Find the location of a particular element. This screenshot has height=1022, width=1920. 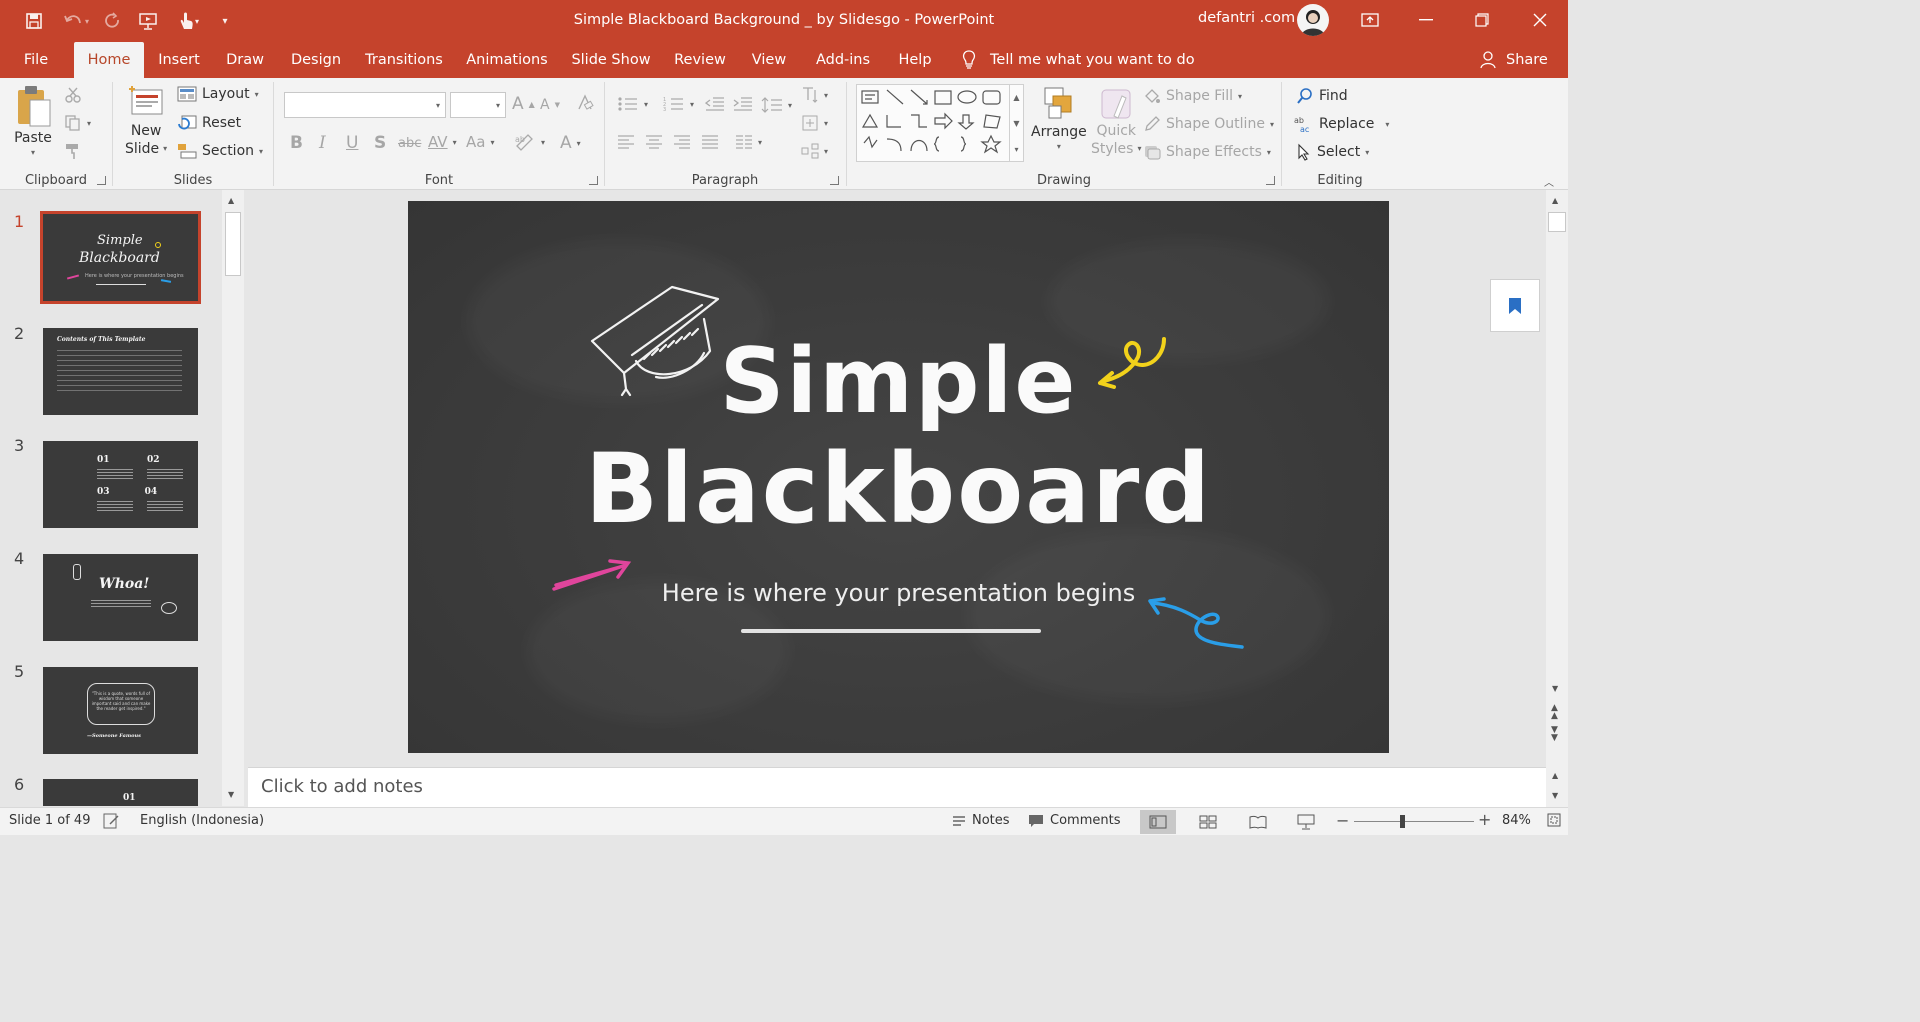

character-spacing-button: AV ▾ is located at coordinates (442, 142).